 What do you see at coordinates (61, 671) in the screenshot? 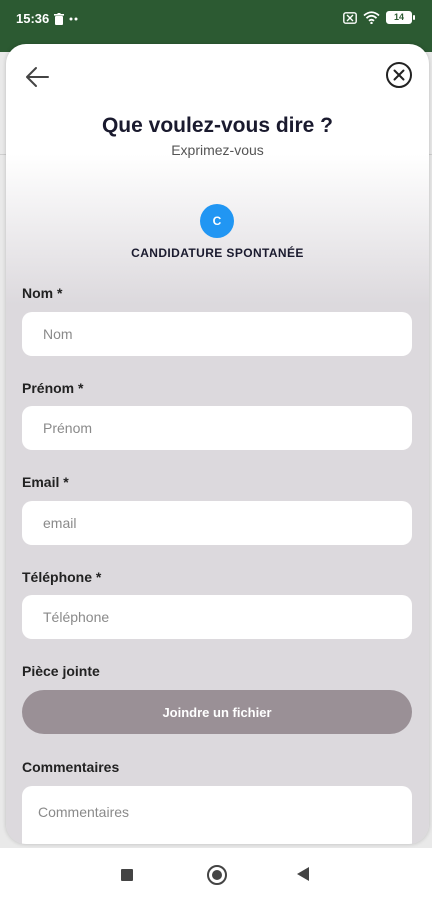
I see `piece-jointe-label: Pièce jointe` at bounding box center [61, 671].